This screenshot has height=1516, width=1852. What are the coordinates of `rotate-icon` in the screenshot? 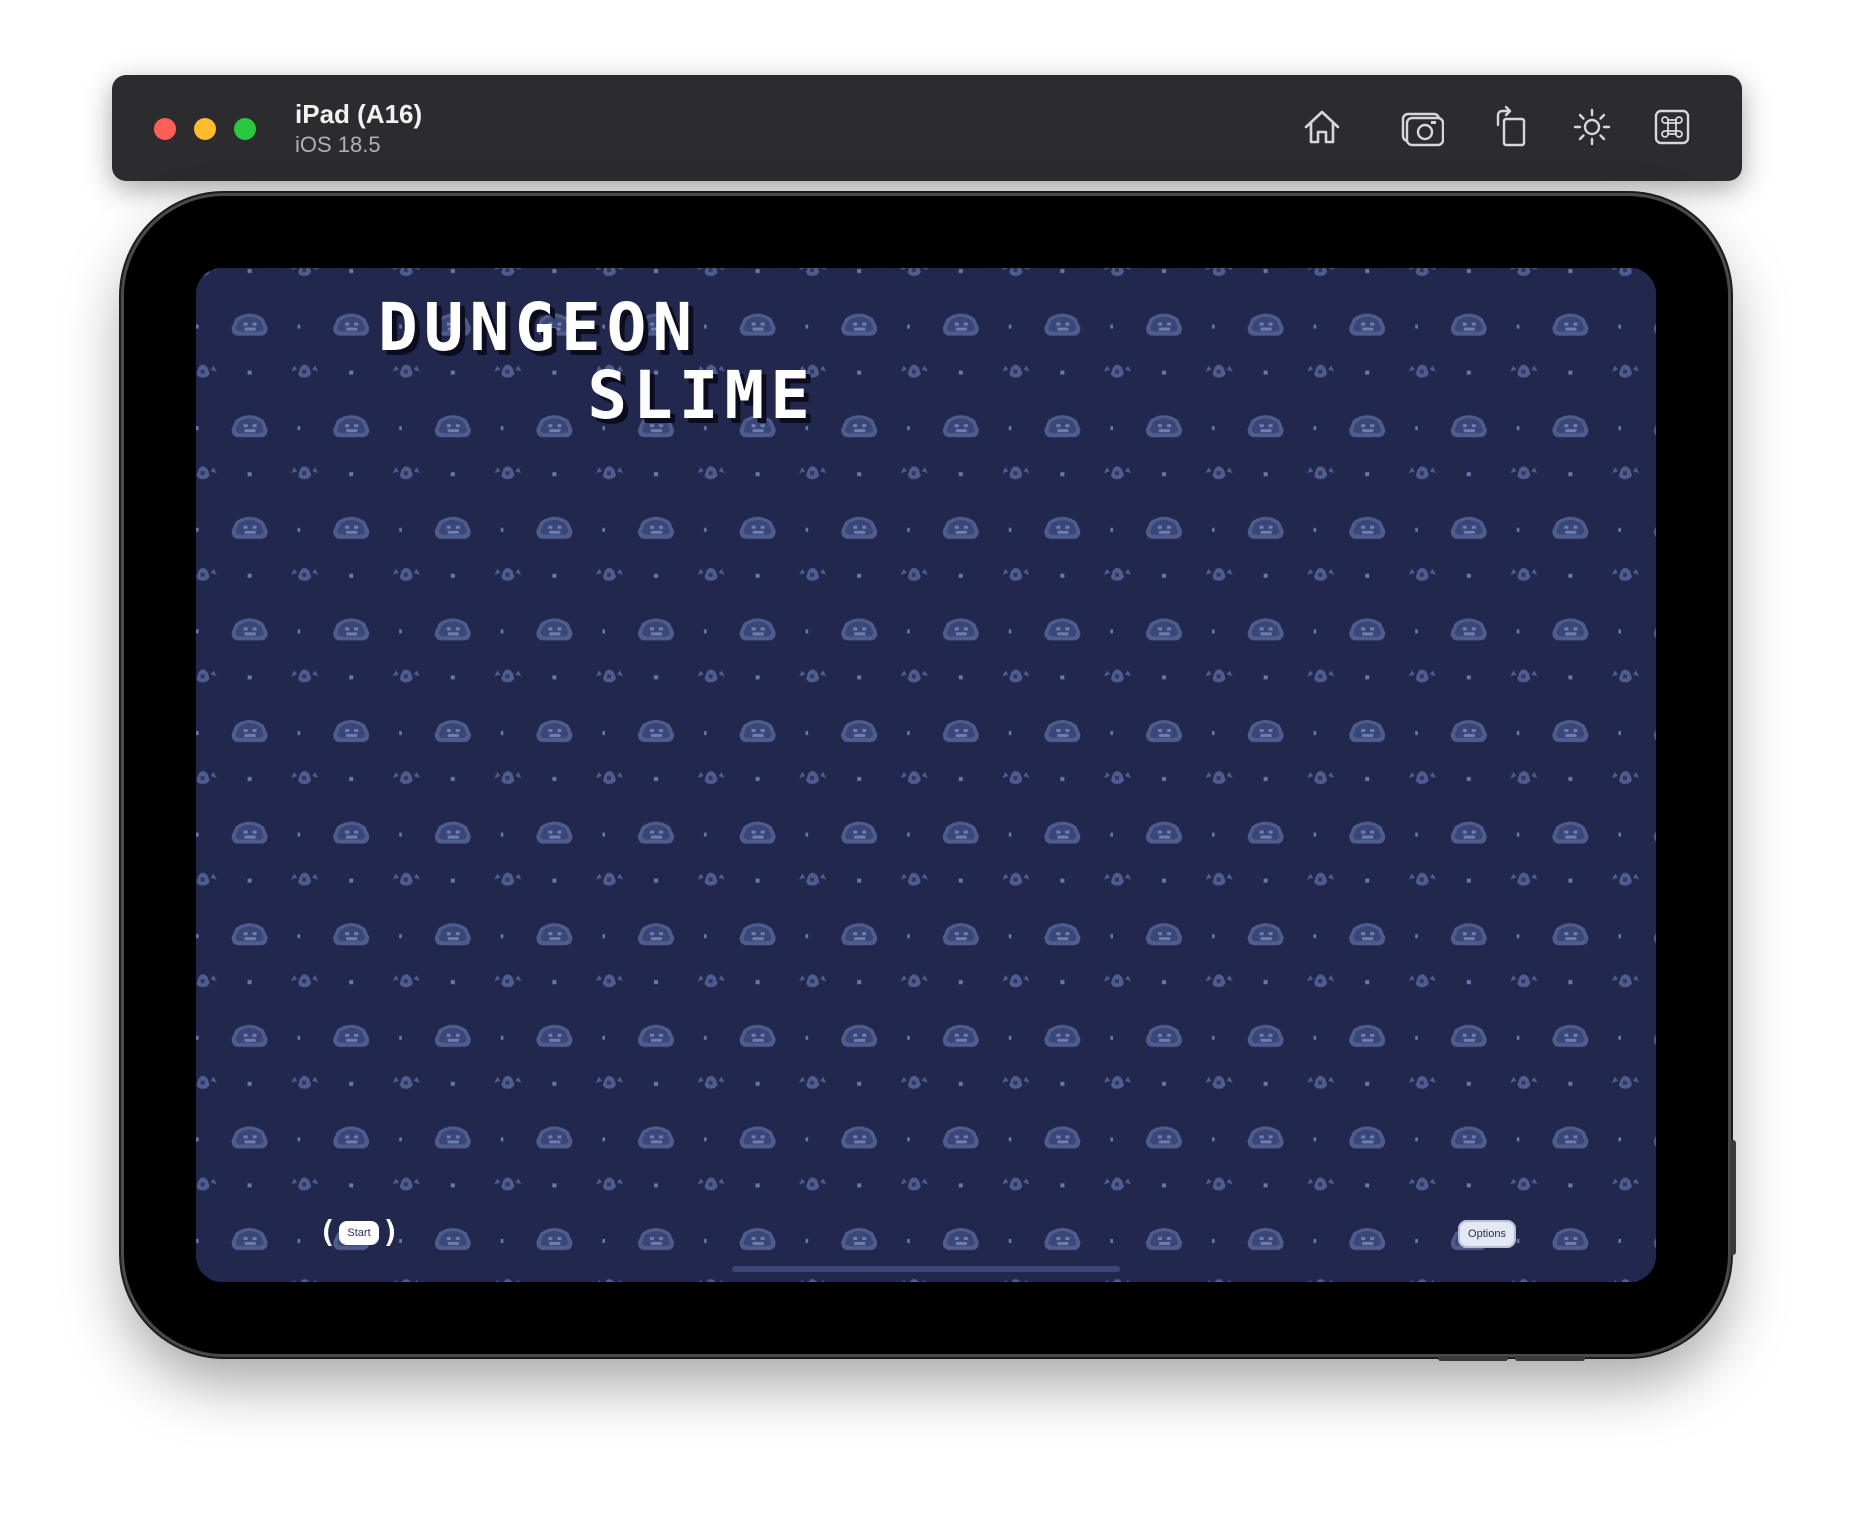 It's located at (1511, 126).